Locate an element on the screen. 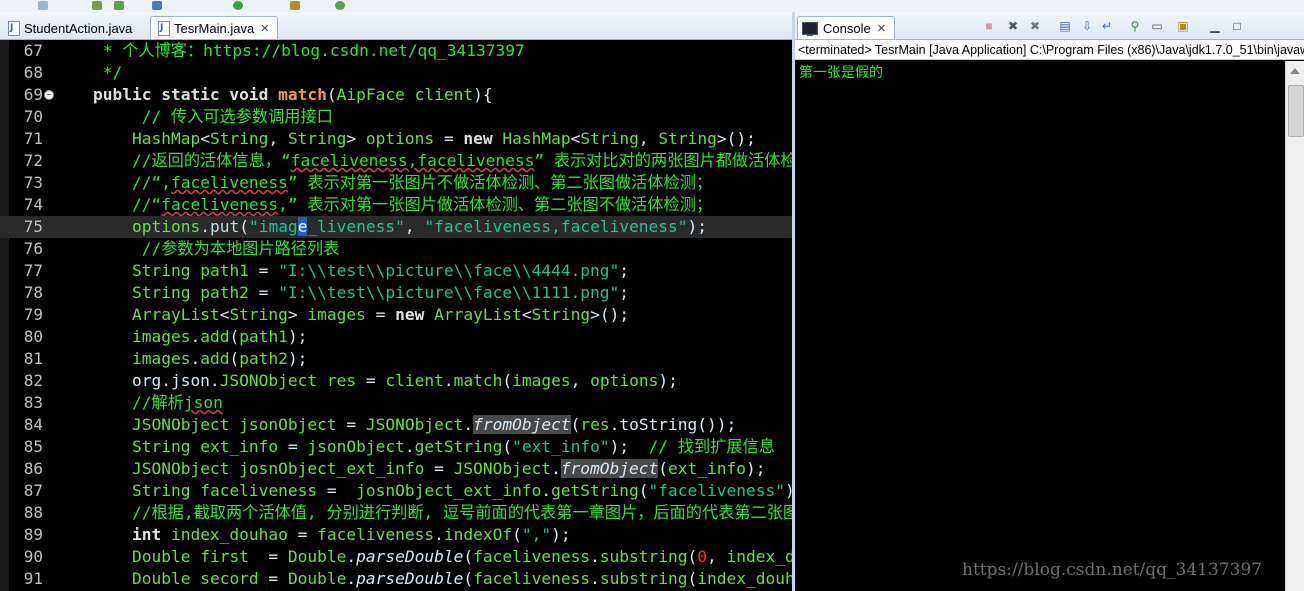  code-token: > is located at coordinates (297, 314).